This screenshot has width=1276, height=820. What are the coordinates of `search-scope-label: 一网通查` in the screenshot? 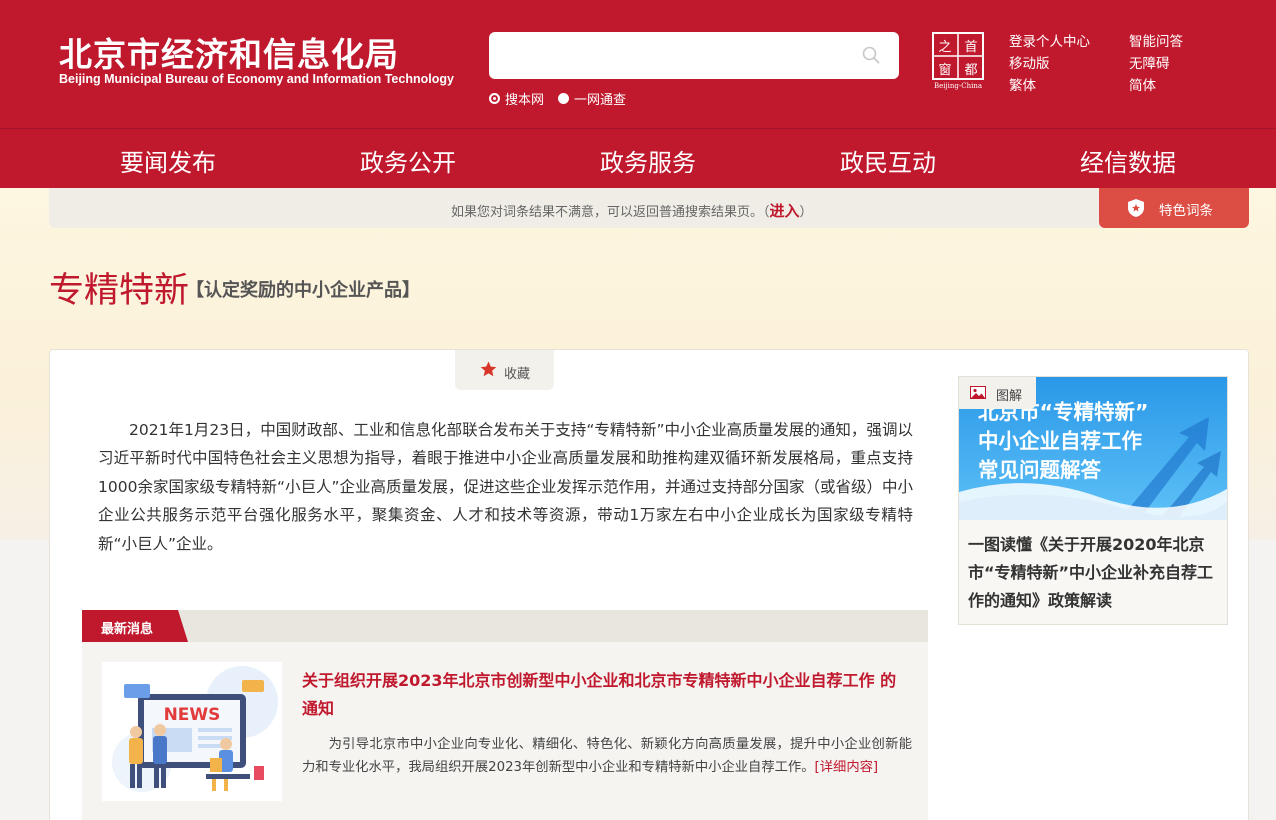 It's located at (600, 100).